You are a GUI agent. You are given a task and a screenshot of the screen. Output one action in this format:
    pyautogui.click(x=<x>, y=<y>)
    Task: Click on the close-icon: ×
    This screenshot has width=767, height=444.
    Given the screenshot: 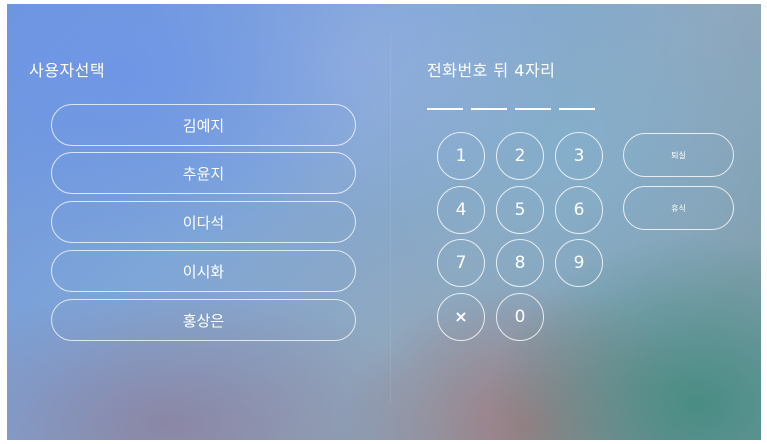 What is the action you would take?
    pyautogui.click(x=461, y=316)
    